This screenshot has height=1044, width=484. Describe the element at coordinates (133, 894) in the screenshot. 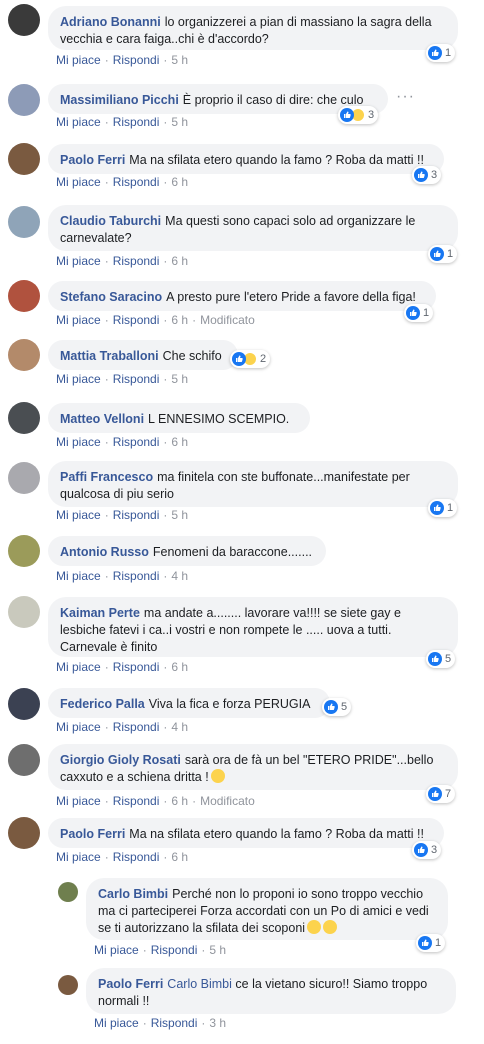

I see `comment-author: Carlo Bimbi` at that location.